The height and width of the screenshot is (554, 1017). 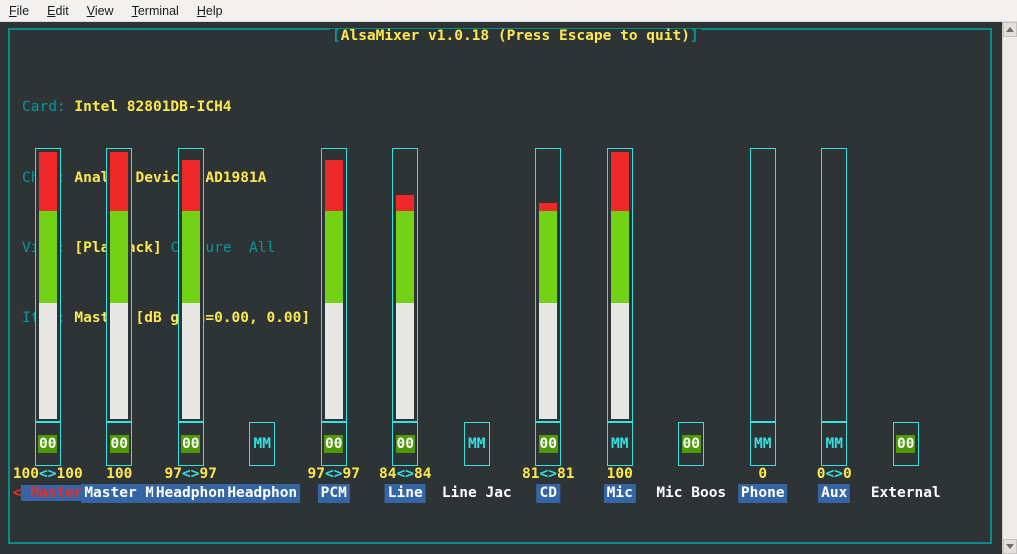 I want to click on channel-label: < Master >, so click(x=56, y=493).